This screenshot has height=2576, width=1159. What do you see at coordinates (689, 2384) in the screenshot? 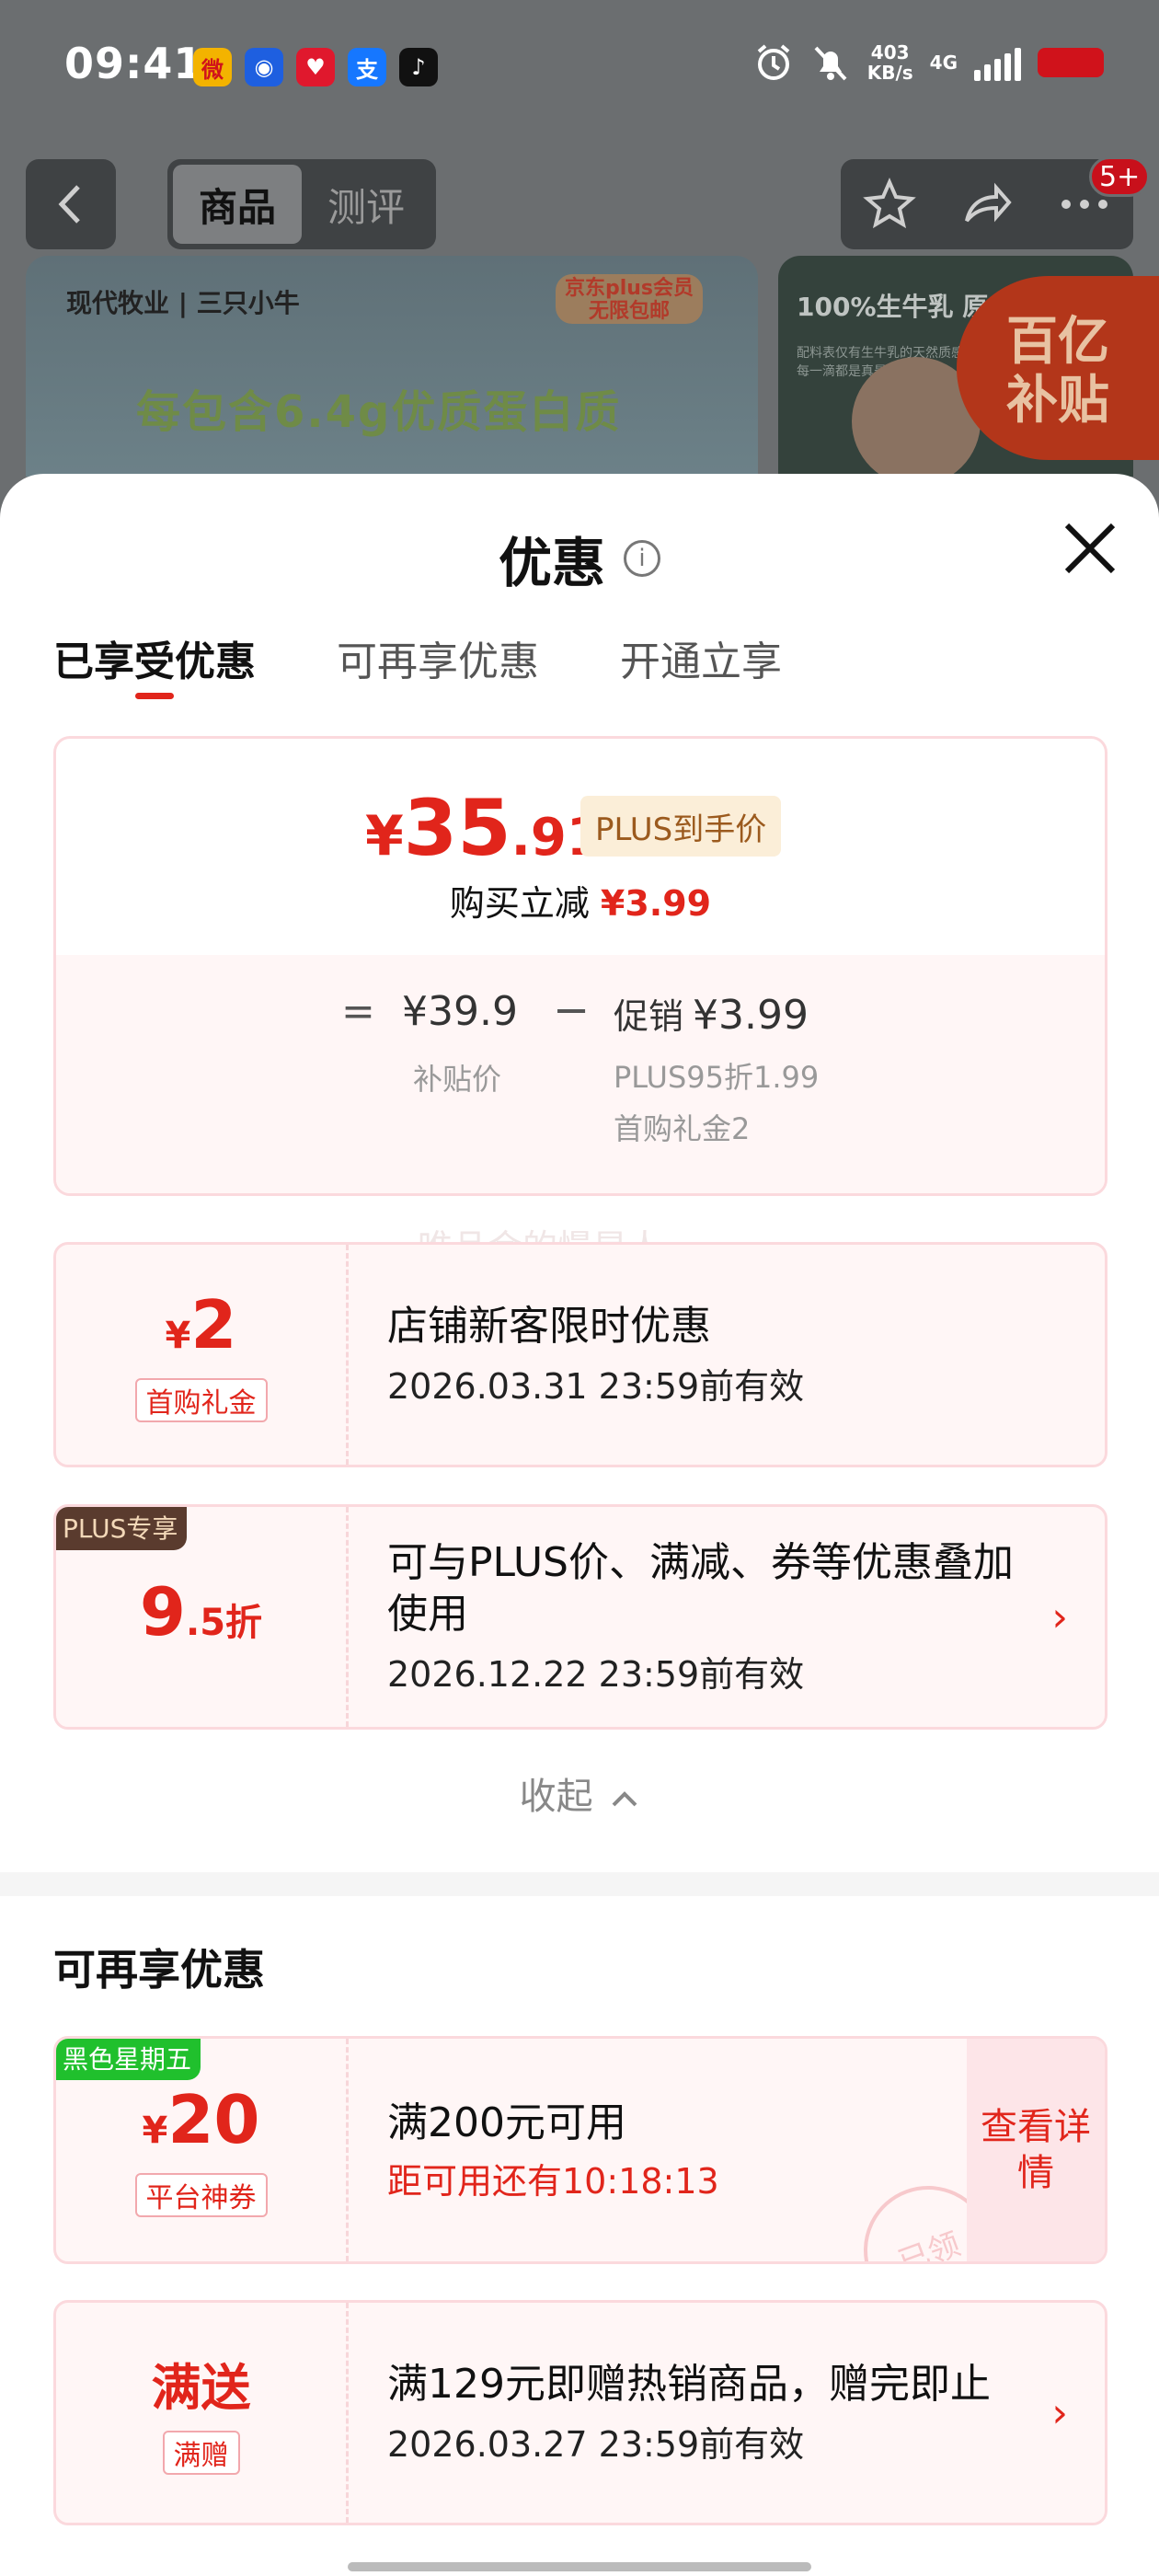
I see `coupon-title: 满129元即赠热销商品，赠完即止` at bounding box center [689, 2384].